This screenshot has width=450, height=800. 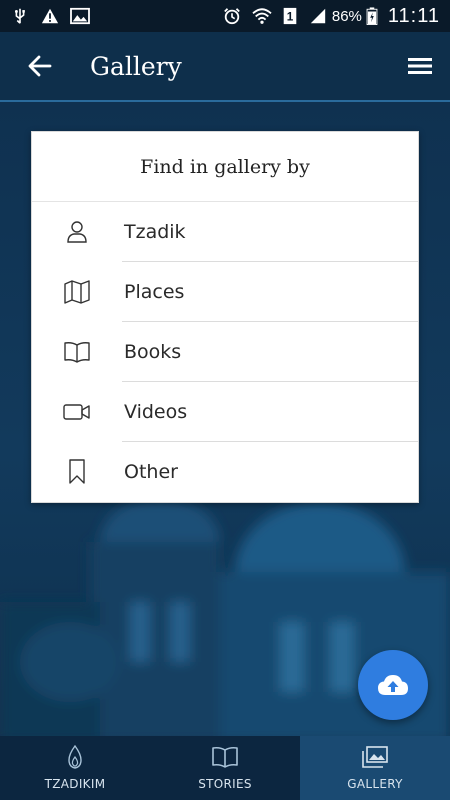 I want to click on arrow-left-icon, so click(x=40, y=66).